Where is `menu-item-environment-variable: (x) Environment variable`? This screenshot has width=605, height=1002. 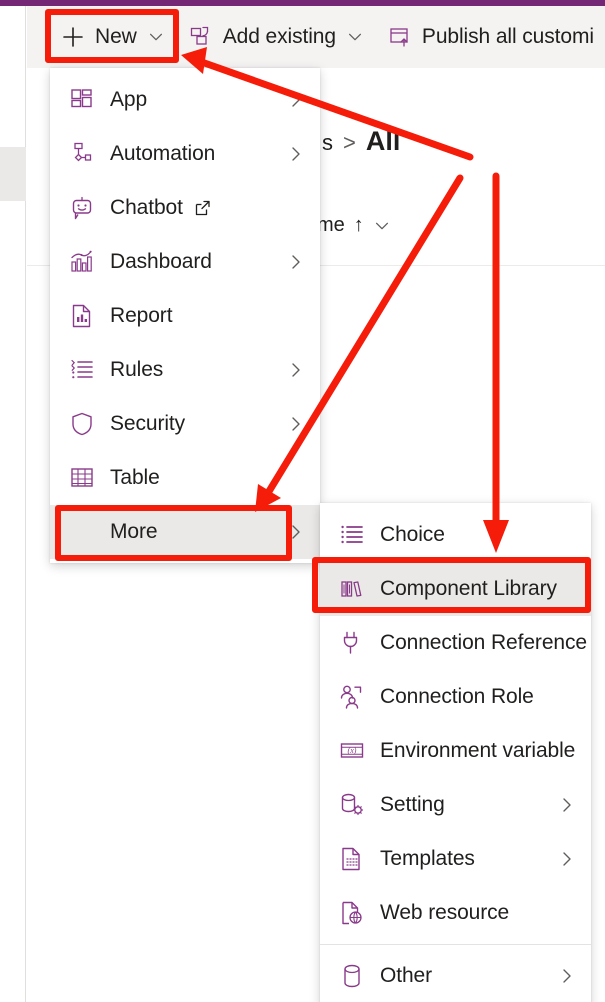
menu-item-environment-variable: (x) Environment variable is located at coordinates (455, 751).